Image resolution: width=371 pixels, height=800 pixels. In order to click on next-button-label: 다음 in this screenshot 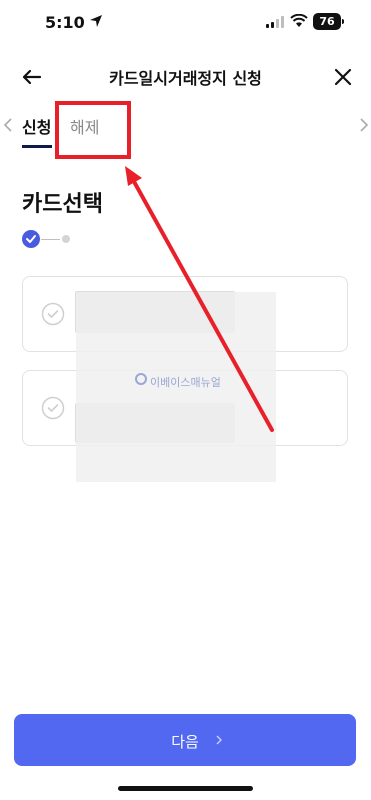, I will do `click(185, 742)`.